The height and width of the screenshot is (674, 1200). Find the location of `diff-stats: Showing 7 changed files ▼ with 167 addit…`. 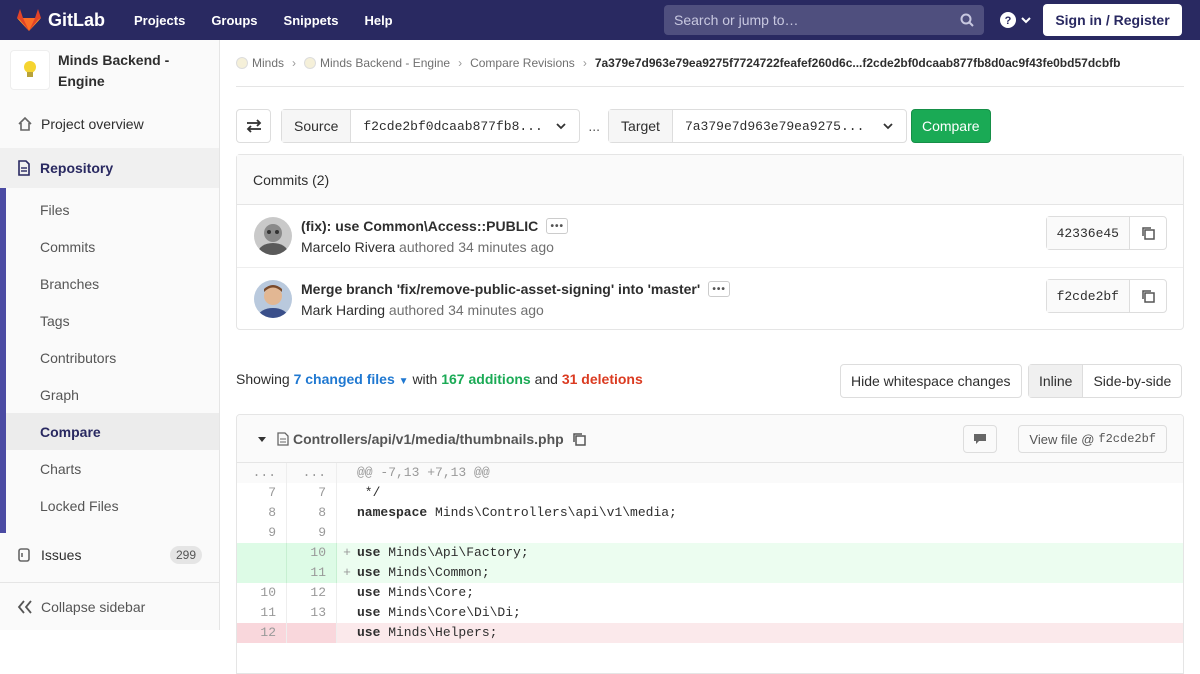

diff-stats: Showing 7 changed files ▼ with 167 addit… is located at coordinates (439, 379).